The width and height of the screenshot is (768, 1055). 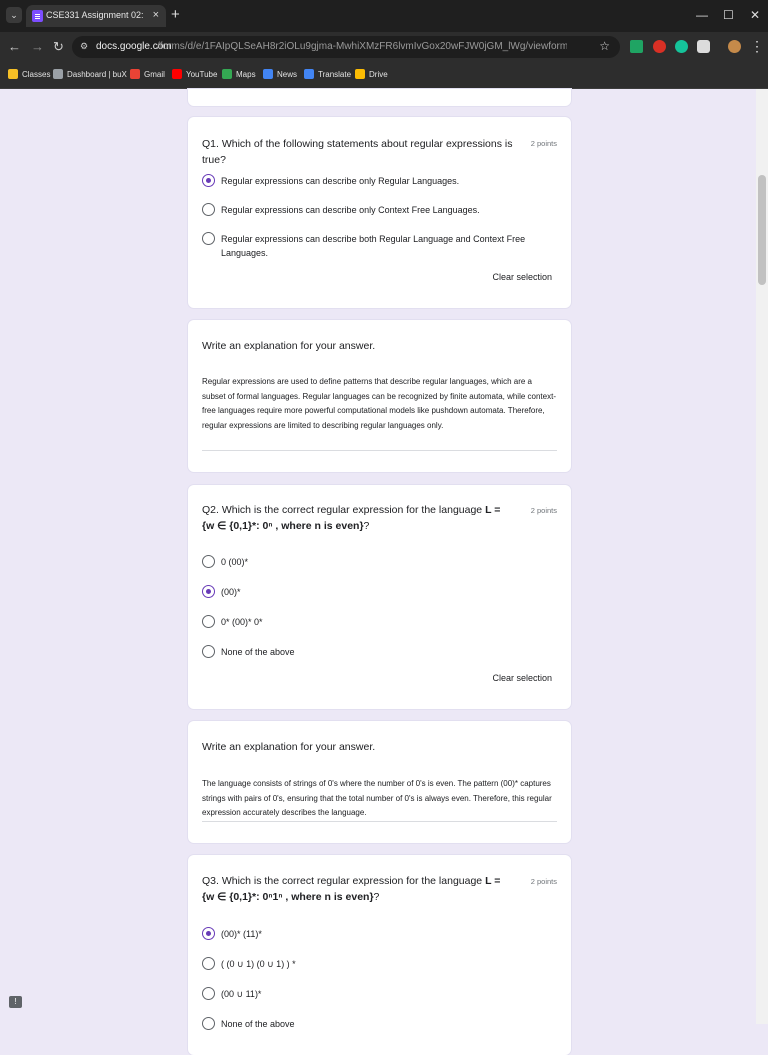 What do you see at coordinates (604, 46) in the screenshot?
I see `bookmark-star-icon: ☆` at bounding box center [604, 46].